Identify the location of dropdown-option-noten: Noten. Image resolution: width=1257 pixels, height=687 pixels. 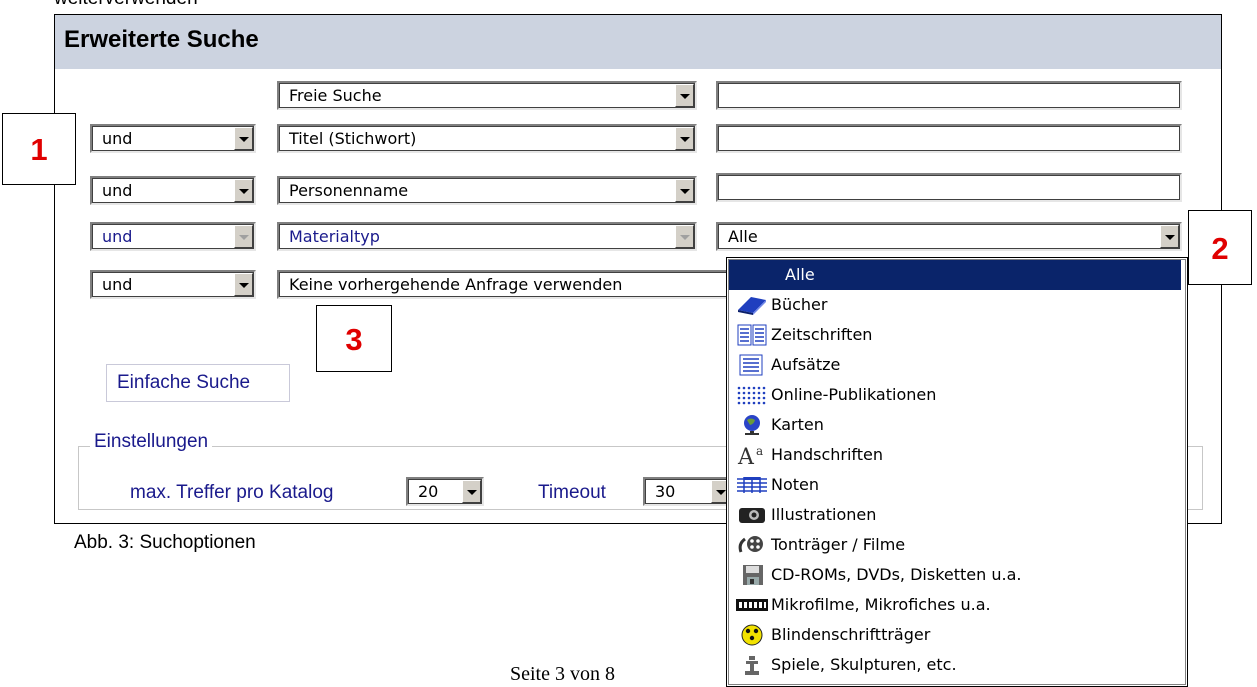
(955, 485).